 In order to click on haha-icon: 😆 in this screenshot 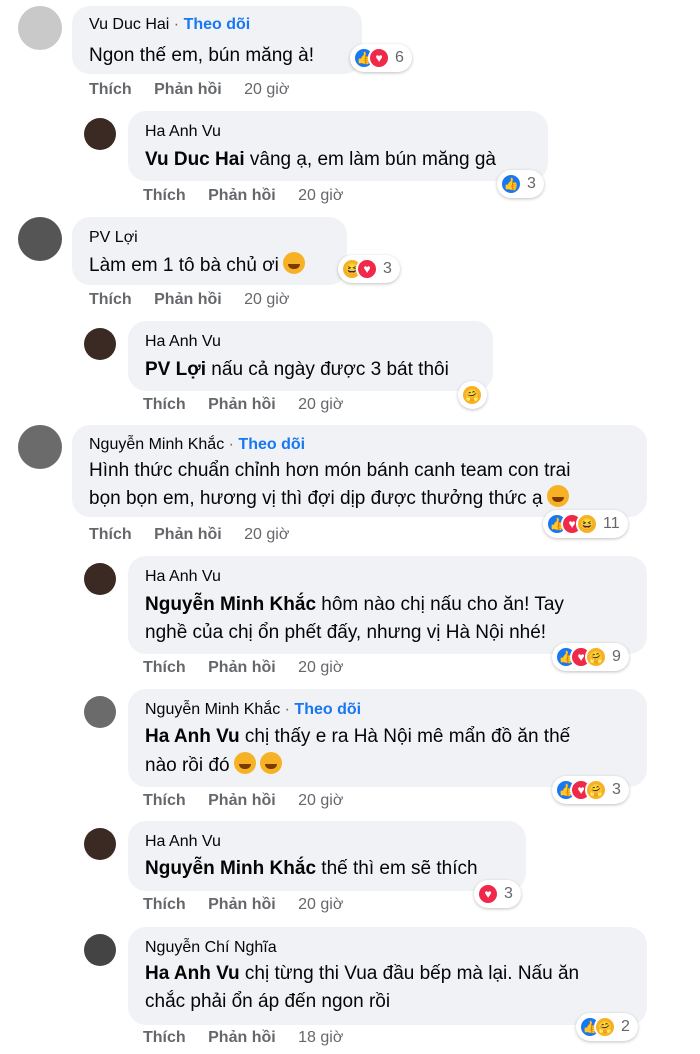, I will do `click(587, 524)`.